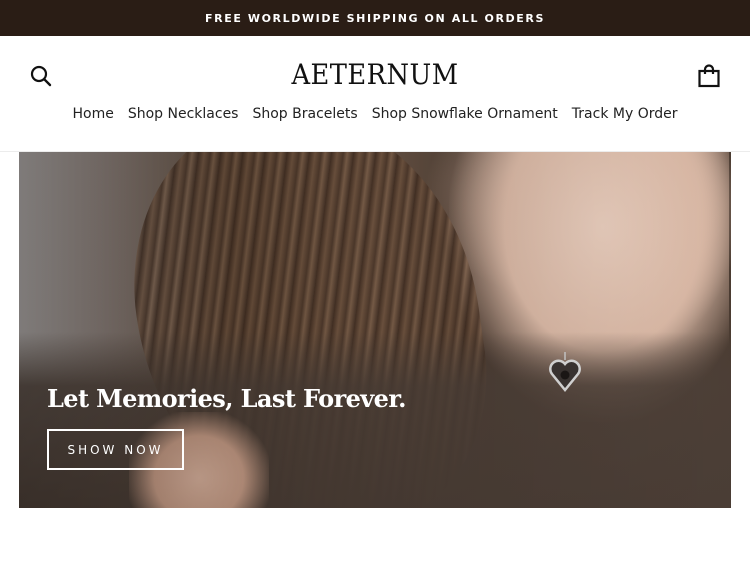 The height and width of the screenshot is (563, 750). Describe the element at coordinates (625, 114) in the screenshot. I see `nav-item-track-my-order: Track My Order` at that location.